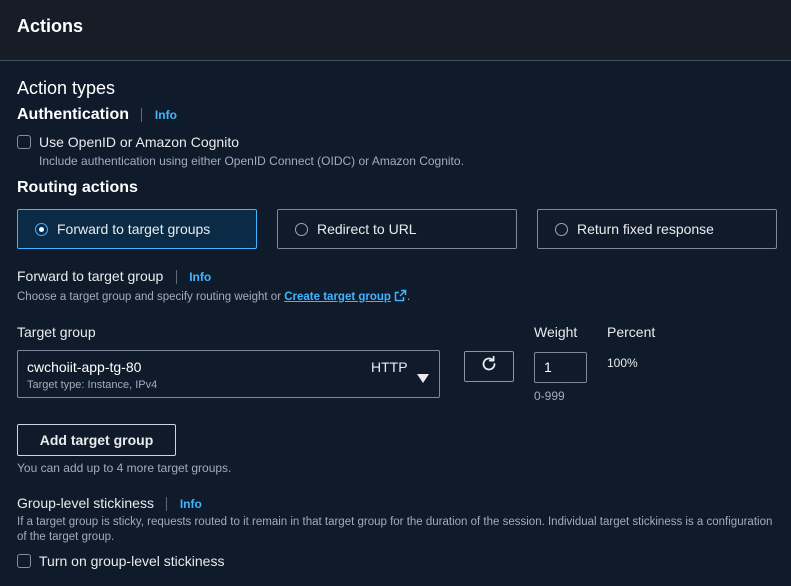  I want to click on group-stickiness-label: Turn on group-level stickiness, so click(131, 561).